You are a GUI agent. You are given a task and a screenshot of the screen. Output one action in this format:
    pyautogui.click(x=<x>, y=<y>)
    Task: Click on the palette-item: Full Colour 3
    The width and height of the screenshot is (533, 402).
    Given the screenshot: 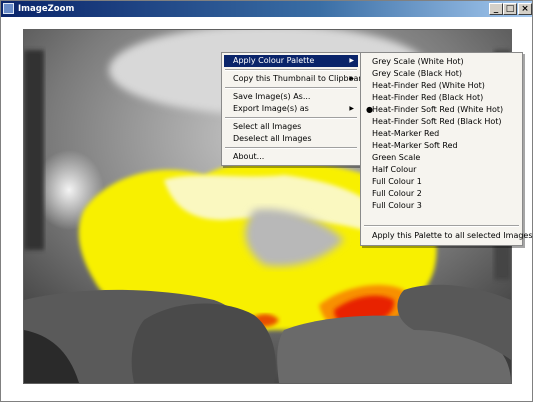 What is the action you would take?
    pyautogui.click(x=441, y=206)
    